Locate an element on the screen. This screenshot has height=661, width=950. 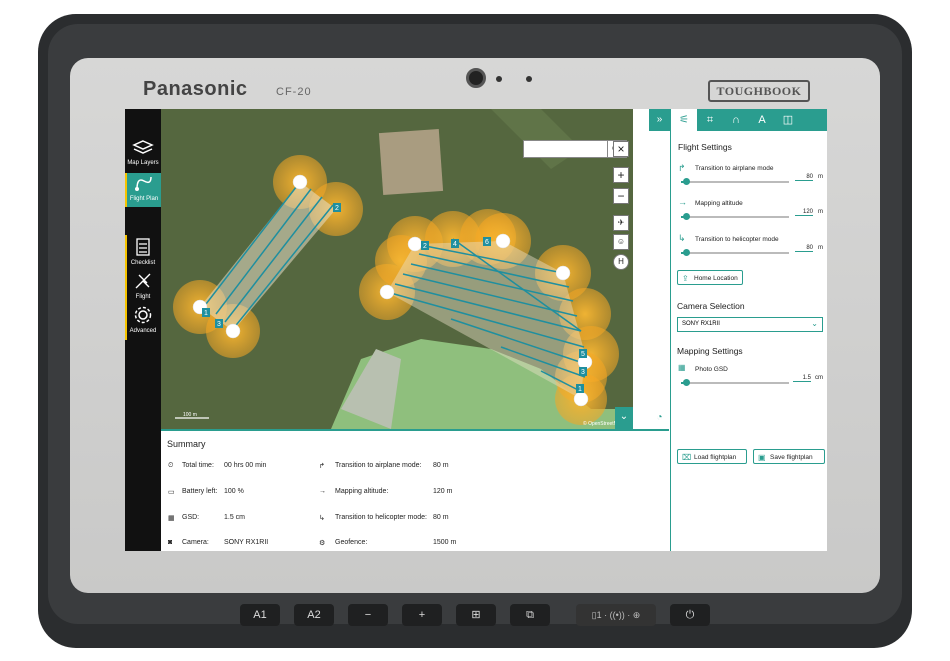
nav-flight-plan: Flight Plan is located at coordinates (143, 190).